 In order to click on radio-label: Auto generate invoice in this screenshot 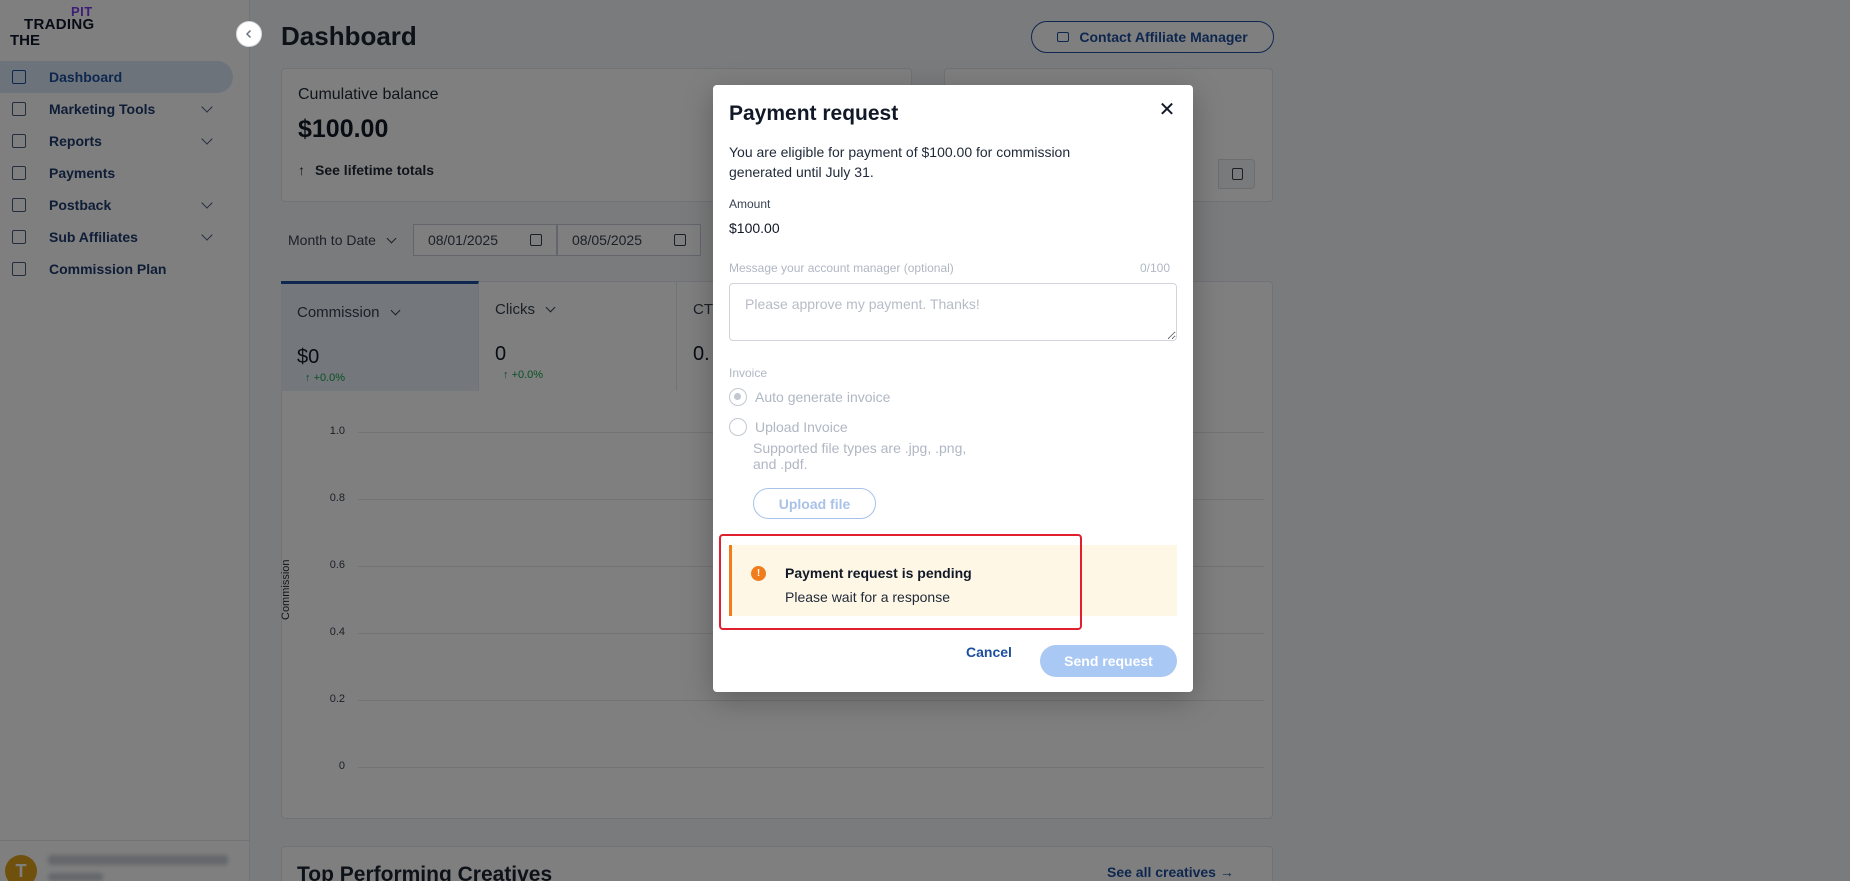, I will do `click(823, 397)`.